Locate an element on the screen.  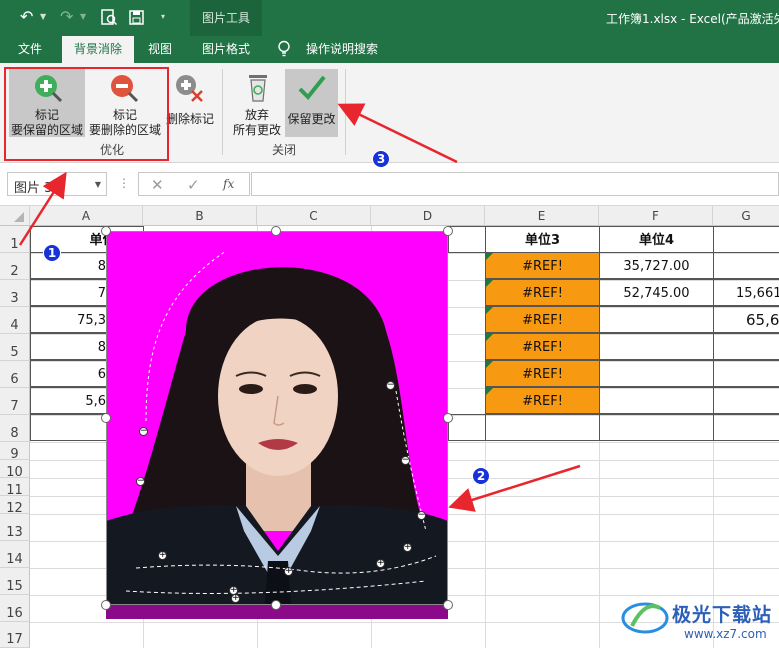
cell-e5: #REF! is located at coordinates (542, 346).